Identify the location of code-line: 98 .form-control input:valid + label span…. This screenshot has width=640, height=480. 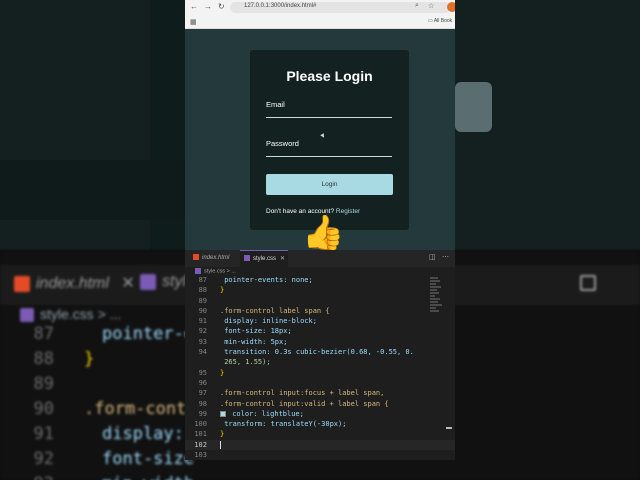
(293, 403).